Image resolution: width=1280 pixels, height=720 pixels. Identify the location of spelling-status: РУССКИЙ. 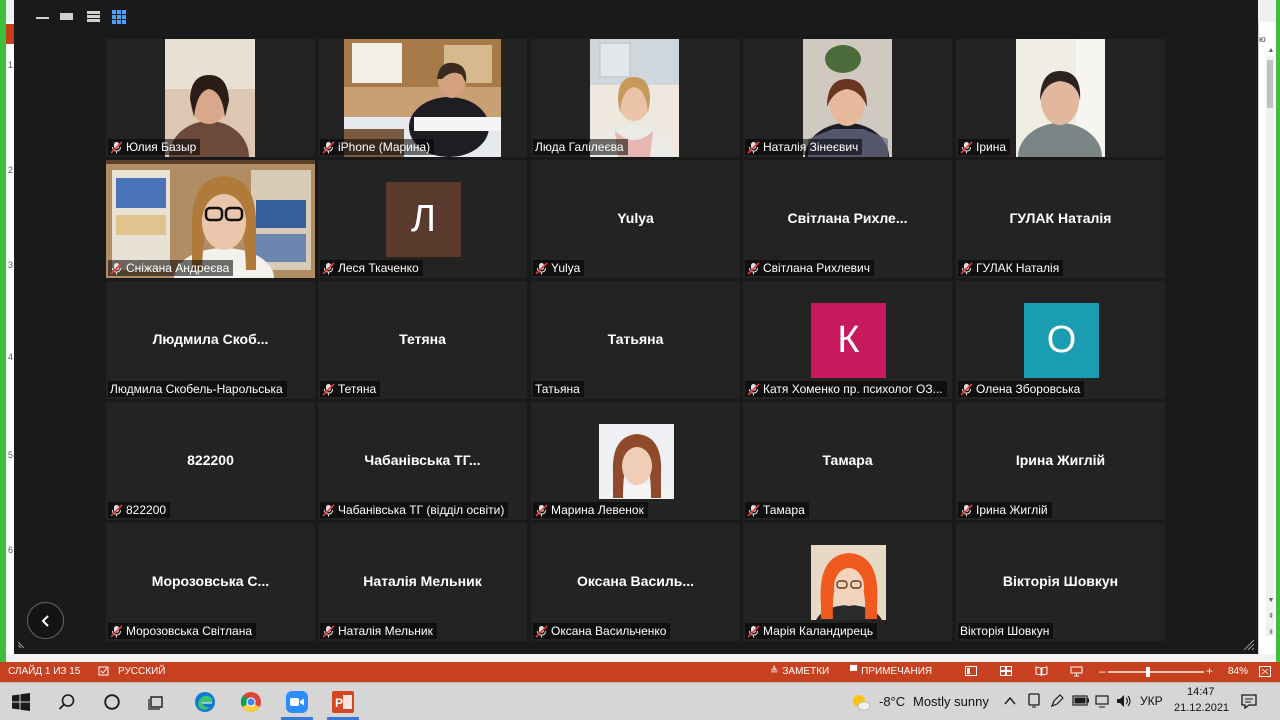
(131, 671).